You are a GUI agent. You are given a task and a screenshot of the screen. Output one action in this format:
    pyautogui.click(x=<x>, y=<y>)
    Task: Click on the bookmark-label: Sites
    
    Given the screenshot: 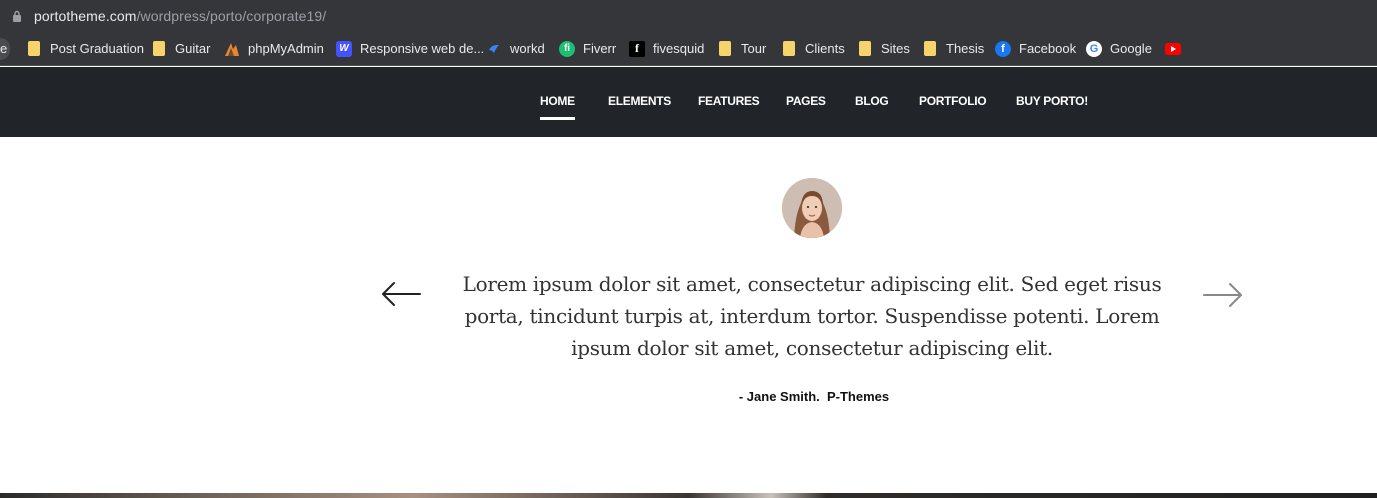 What is the action you would take?
    pyautogui.click(x=895, y=48)
    